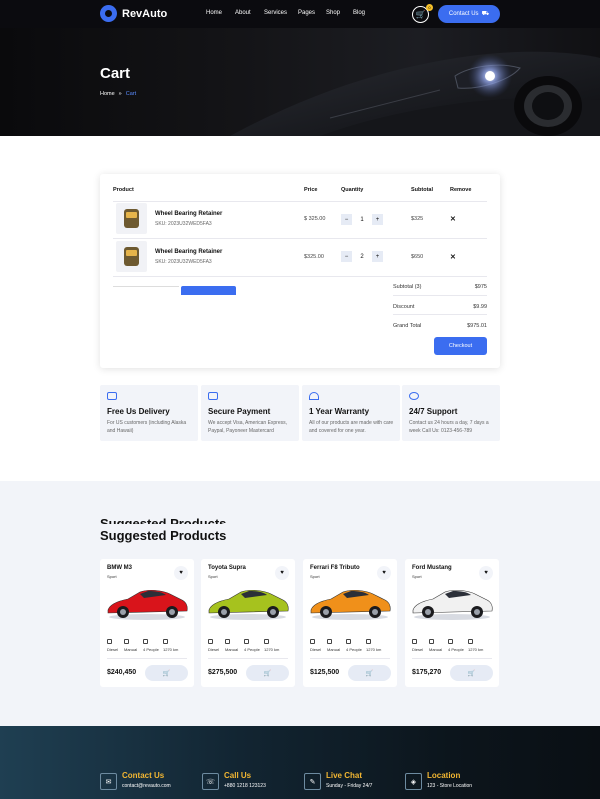  I want to click on header-subtotal: Subtotal, so click(422, 190).